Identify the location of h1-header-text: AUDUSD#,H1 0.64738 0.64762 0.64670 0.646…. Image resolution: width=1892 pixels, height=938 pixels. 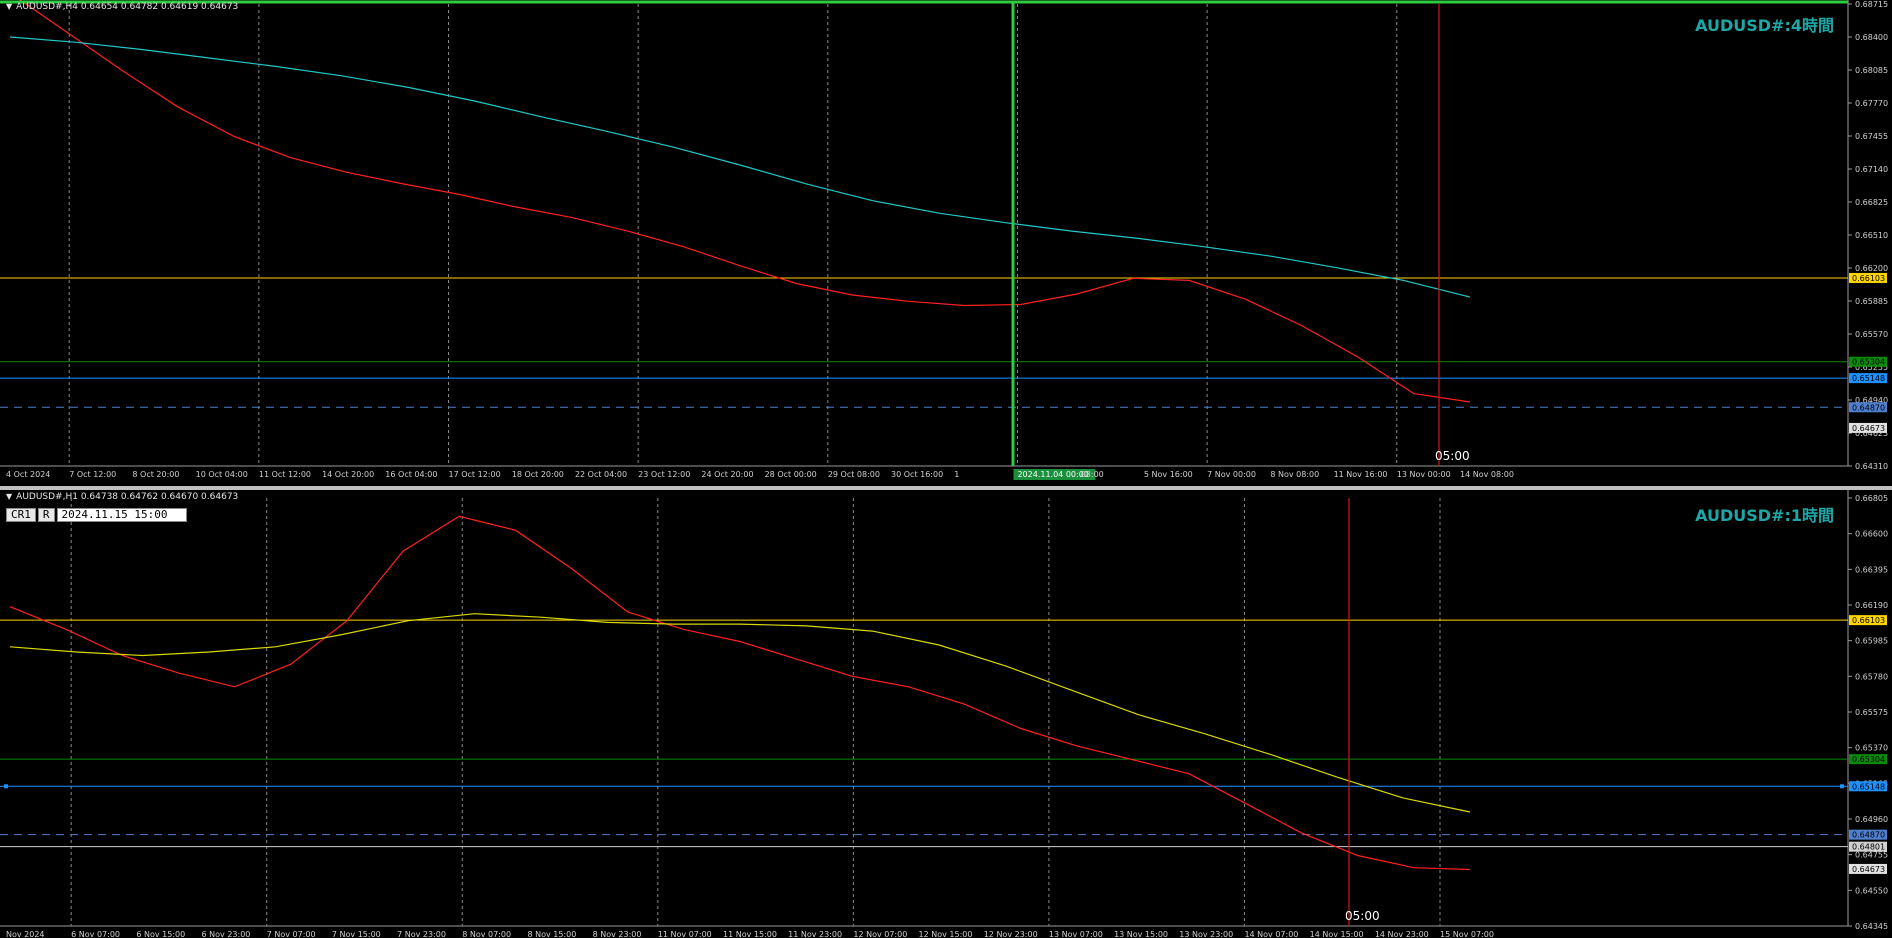
(127, 497).